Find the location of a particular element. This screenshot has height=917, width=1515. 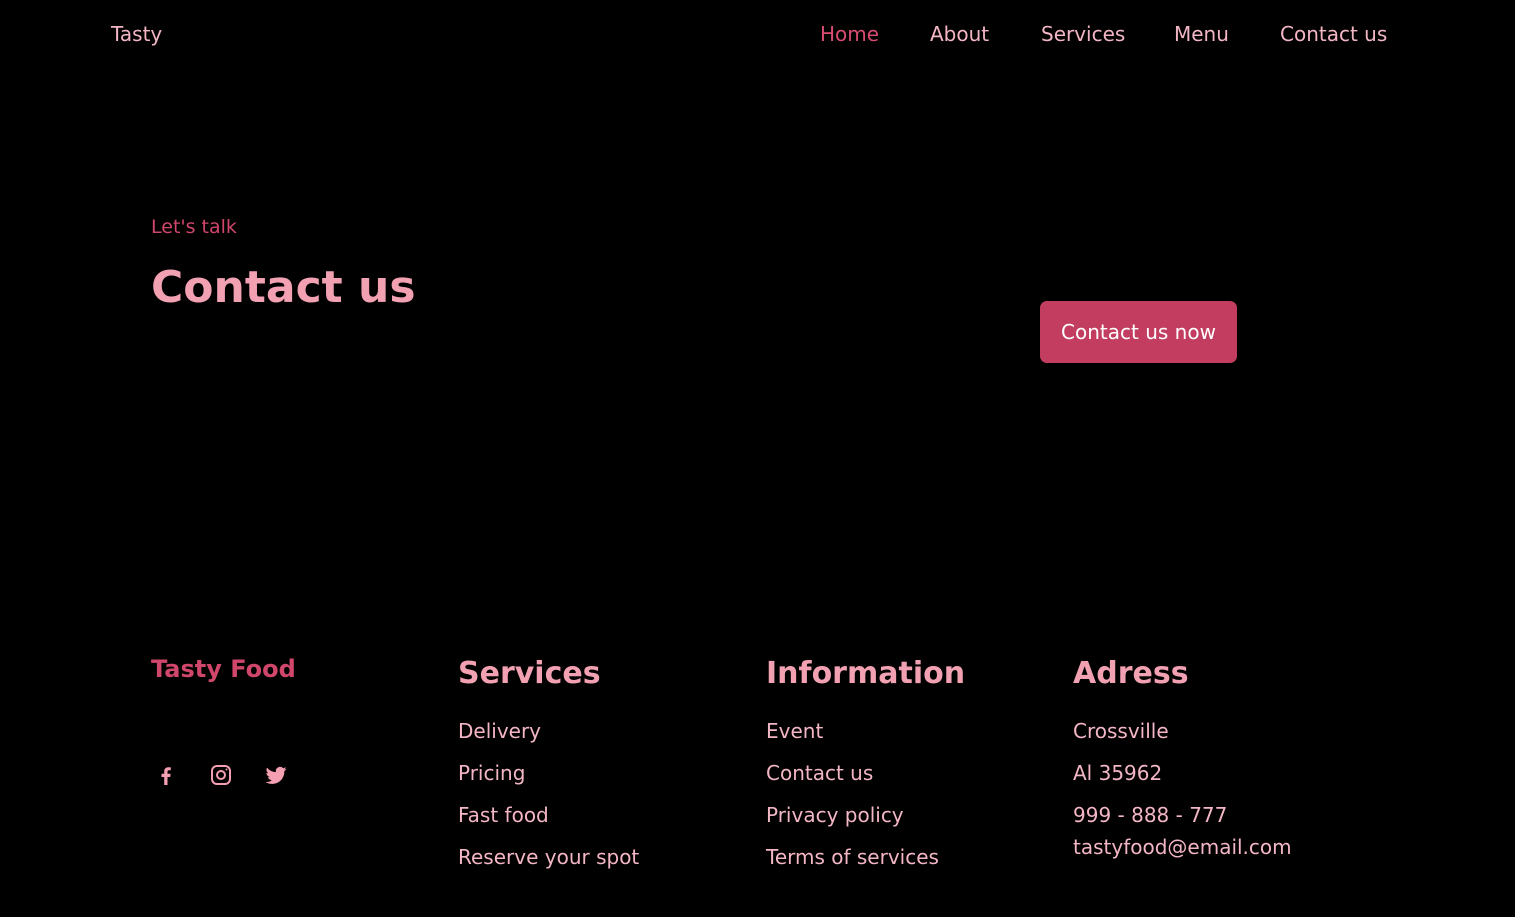

twitter-icon is located at coordinates (276, 775).